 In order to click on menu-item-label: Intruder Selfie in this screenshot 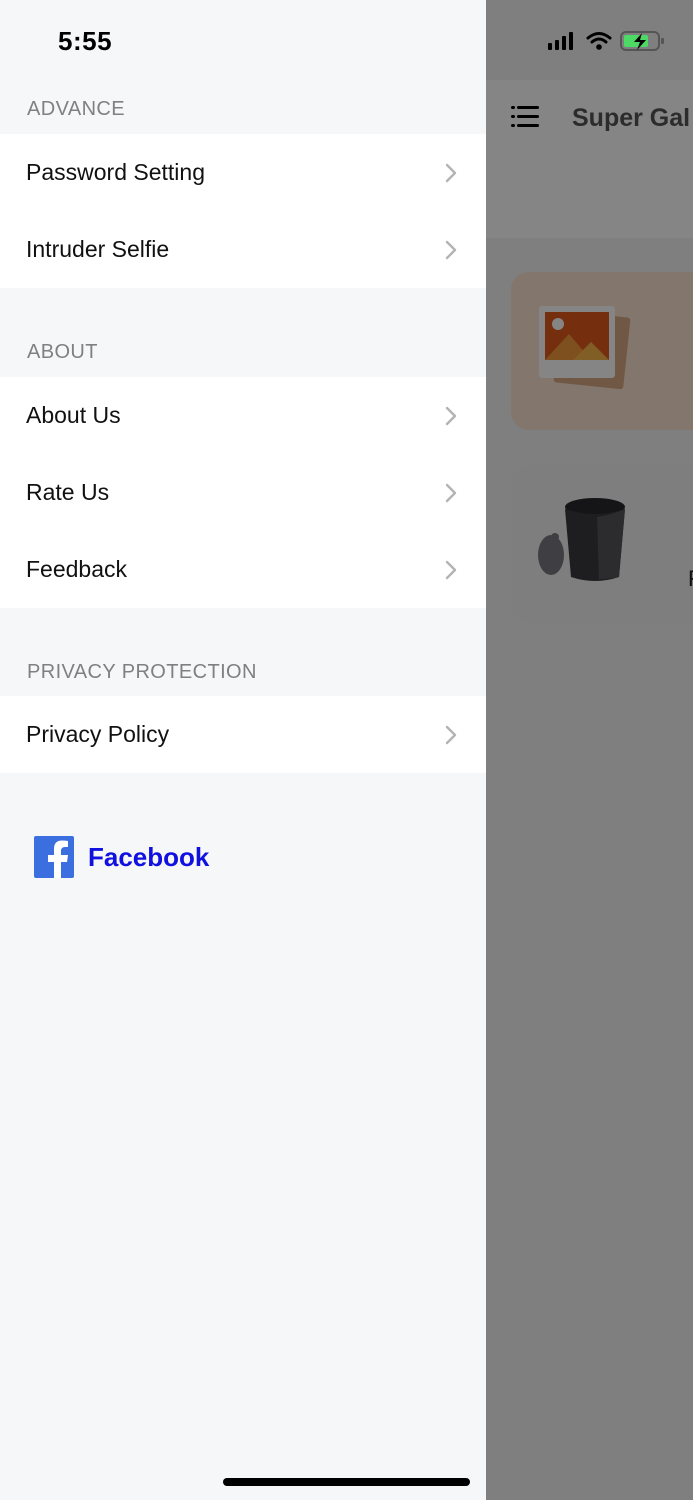, I will do `click(98, 249)`.